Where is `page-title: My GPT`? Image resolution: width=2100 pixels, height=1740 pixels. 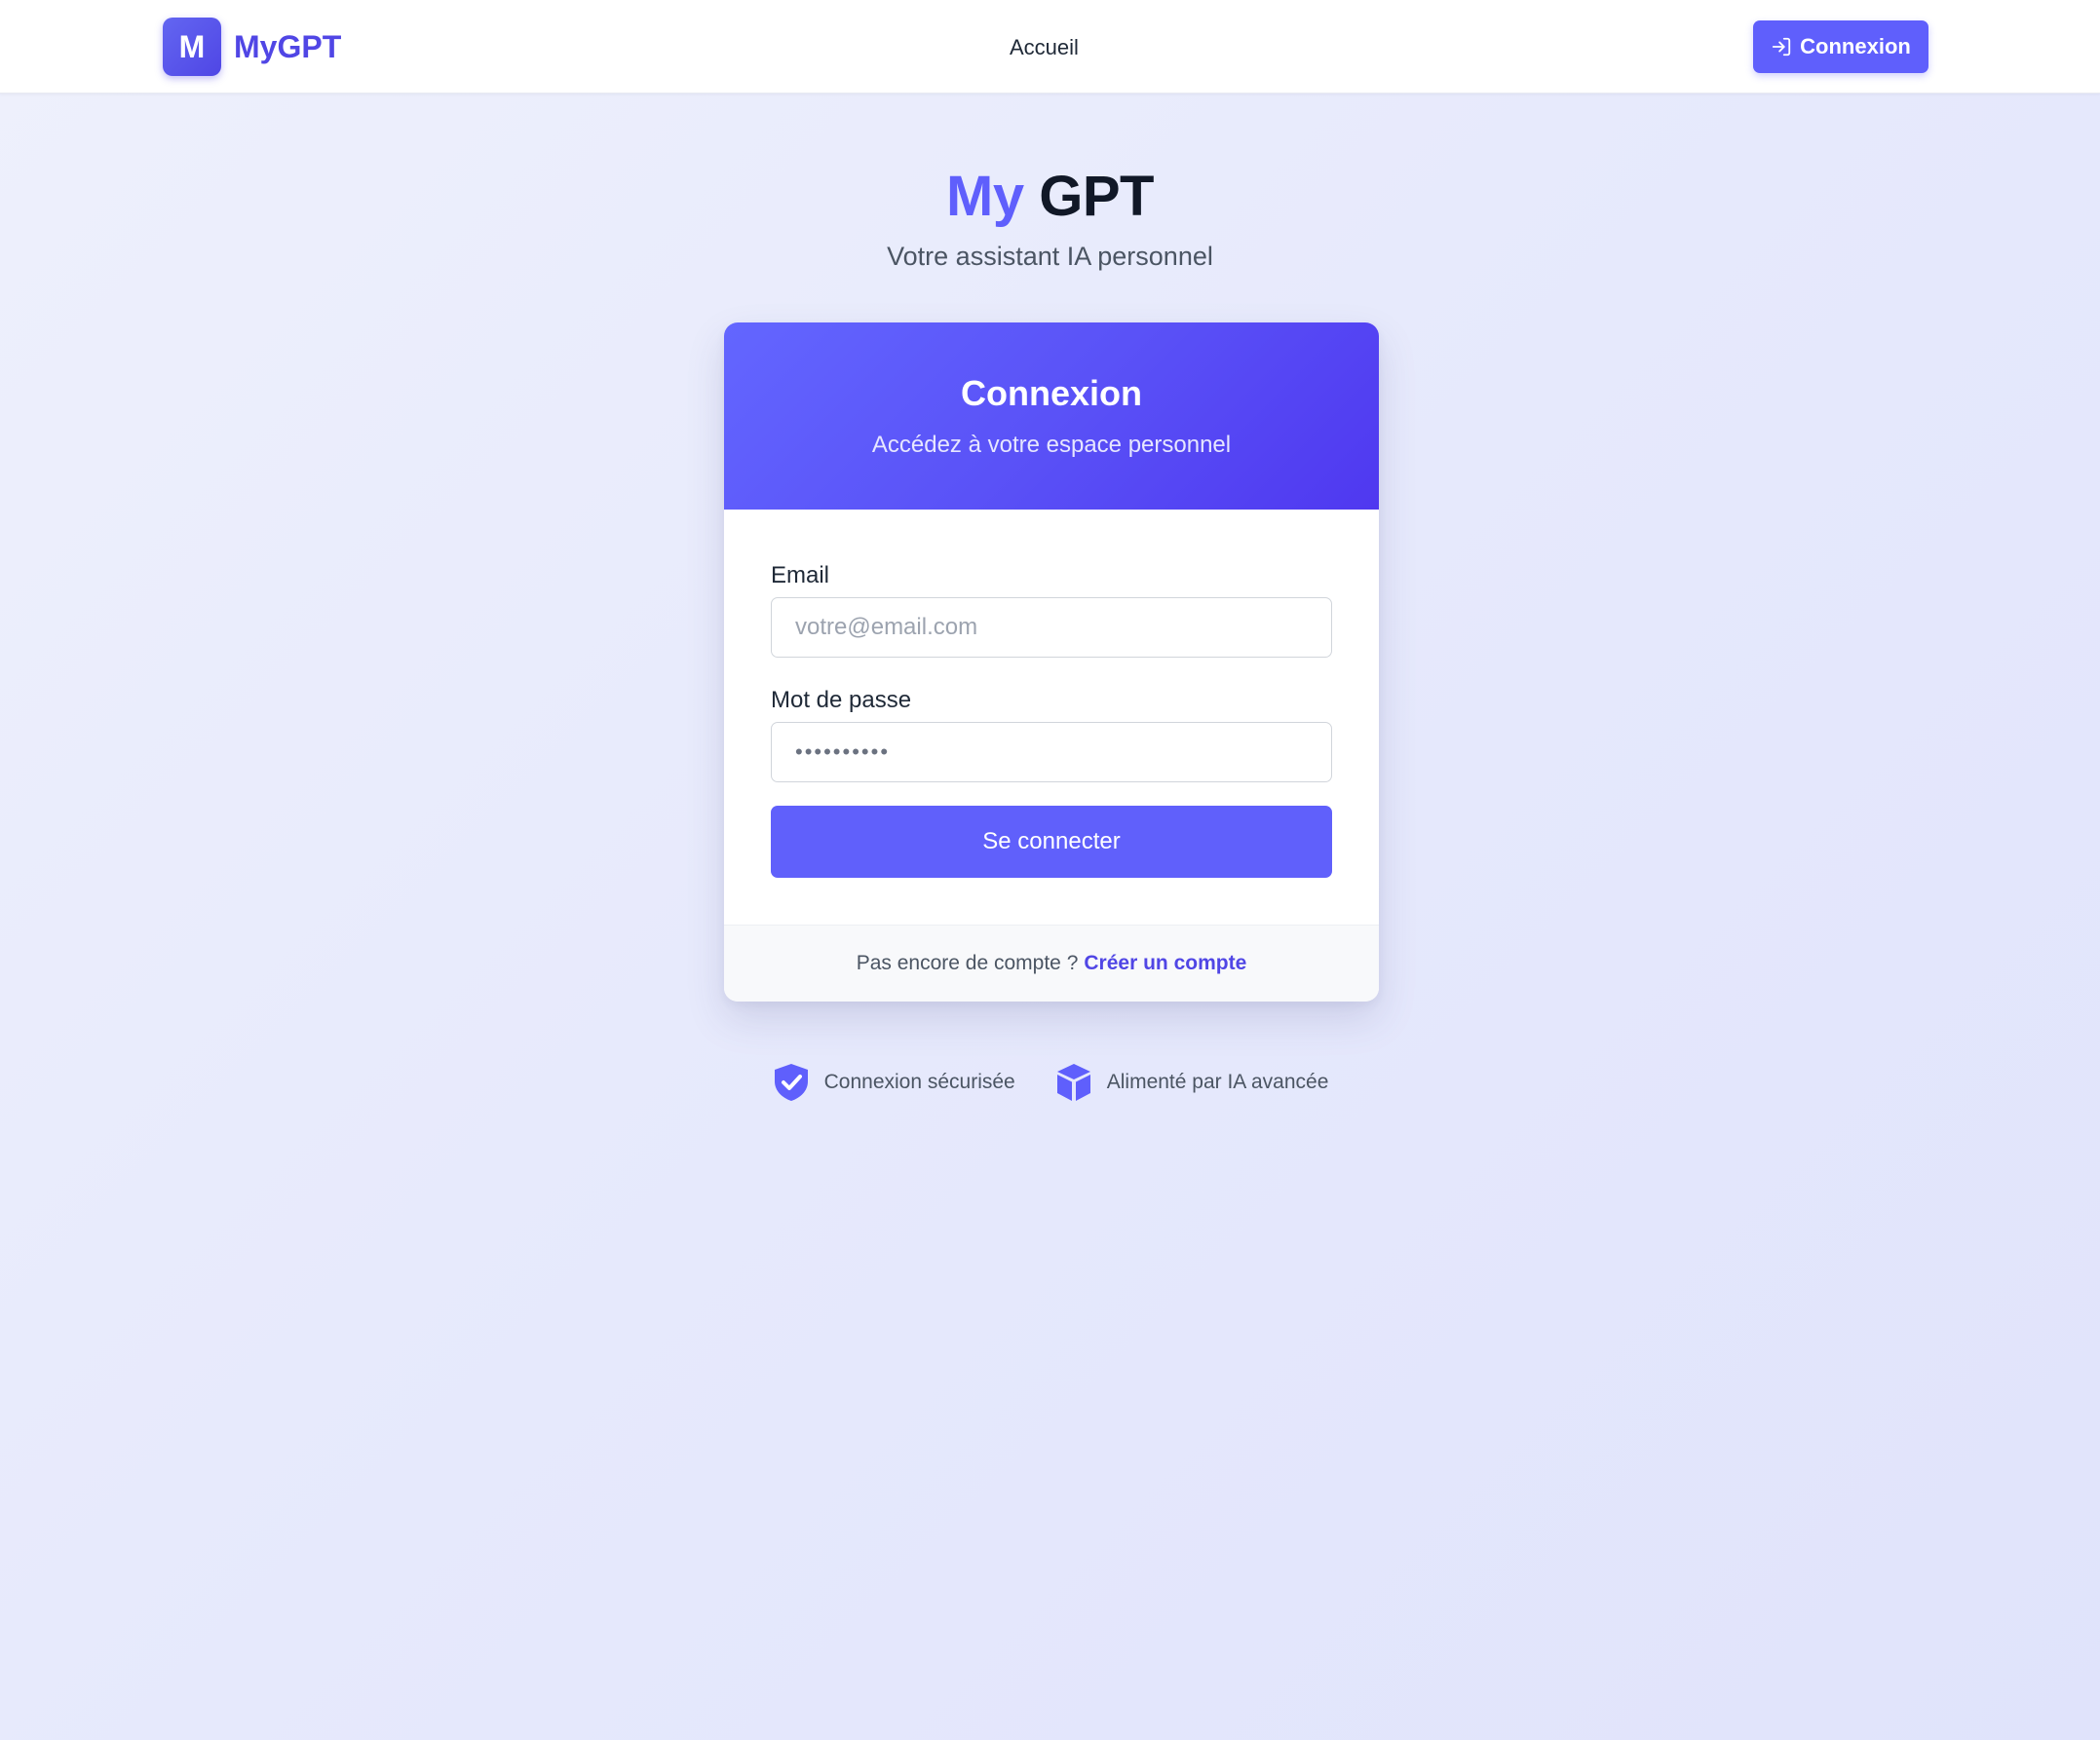
page-title: My GPT is located at coordinates (1050, 197).